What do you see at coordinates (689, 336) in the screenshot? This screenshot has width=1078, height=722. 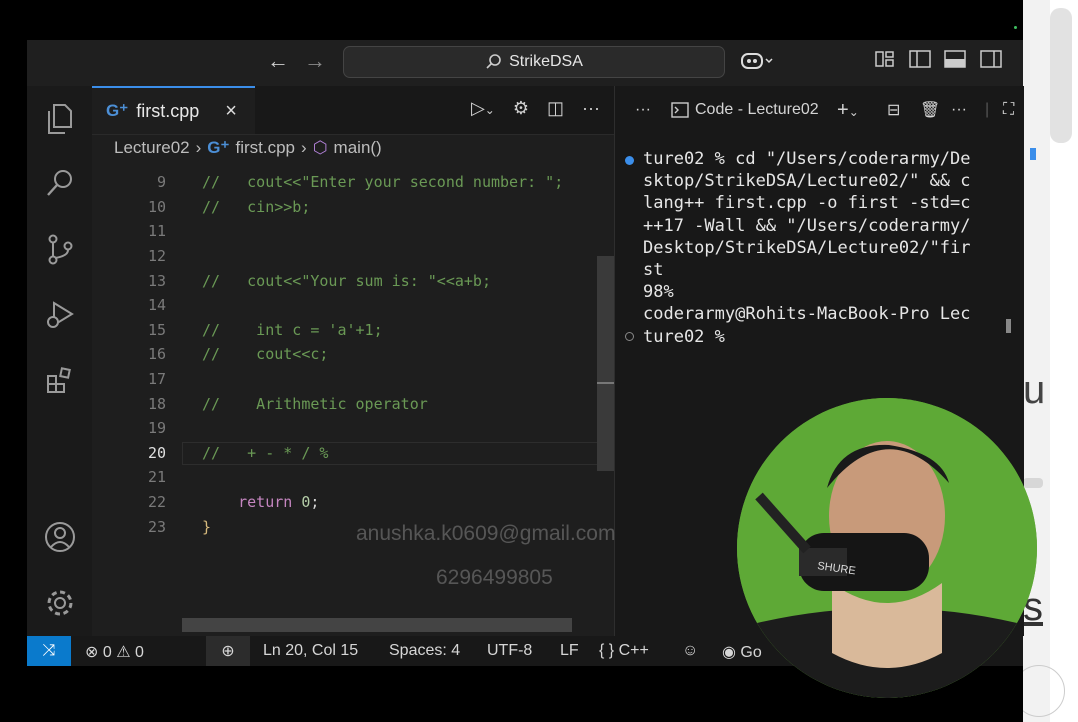 I see `terminal-line: ture02 %` at bounding box center [689, 336].